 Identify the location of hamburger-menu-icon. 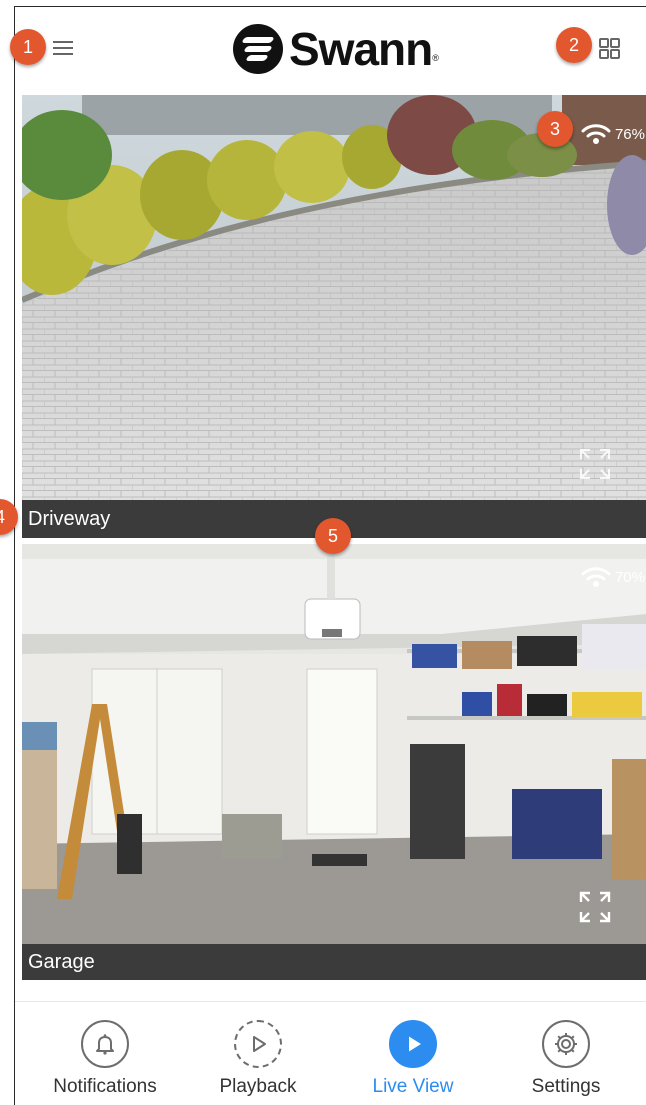
(63, 49).